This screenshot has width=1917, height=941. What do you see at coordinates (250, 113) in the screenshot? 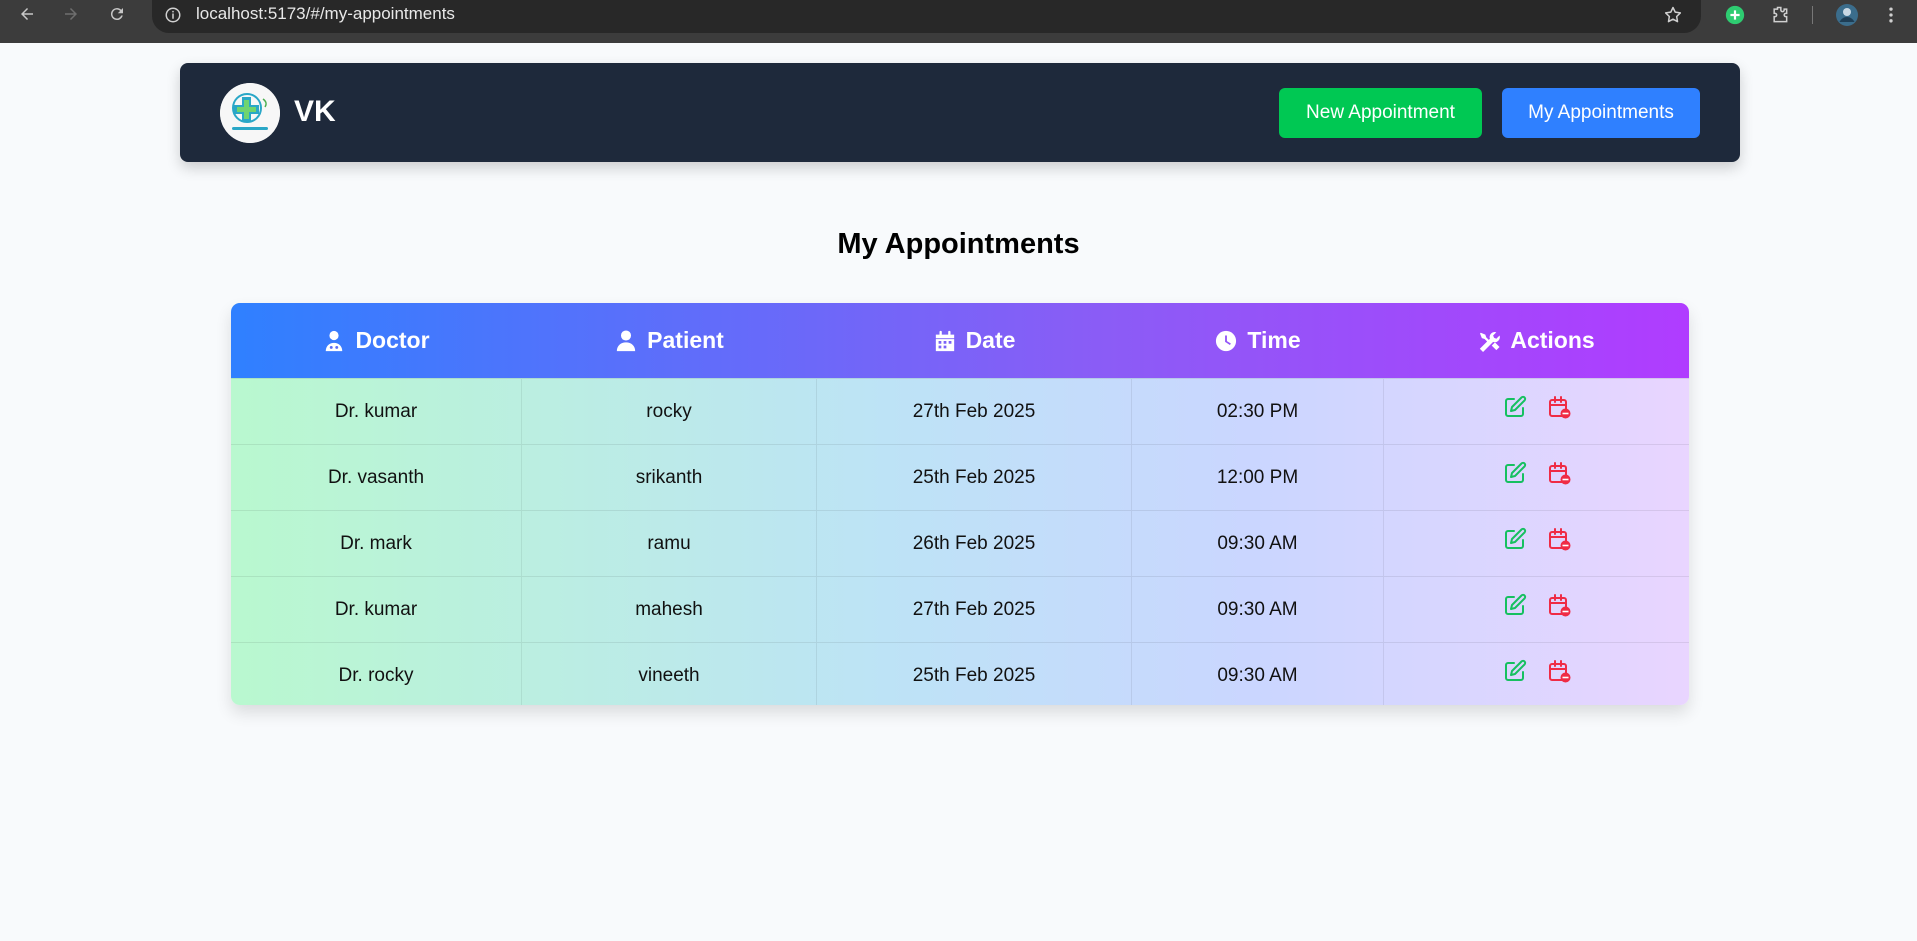
I see `clinic-logo` at bounding box center [250, 113].